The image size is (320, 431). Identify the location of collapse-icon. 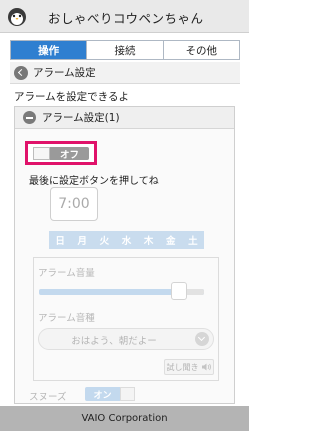
(29, 117).